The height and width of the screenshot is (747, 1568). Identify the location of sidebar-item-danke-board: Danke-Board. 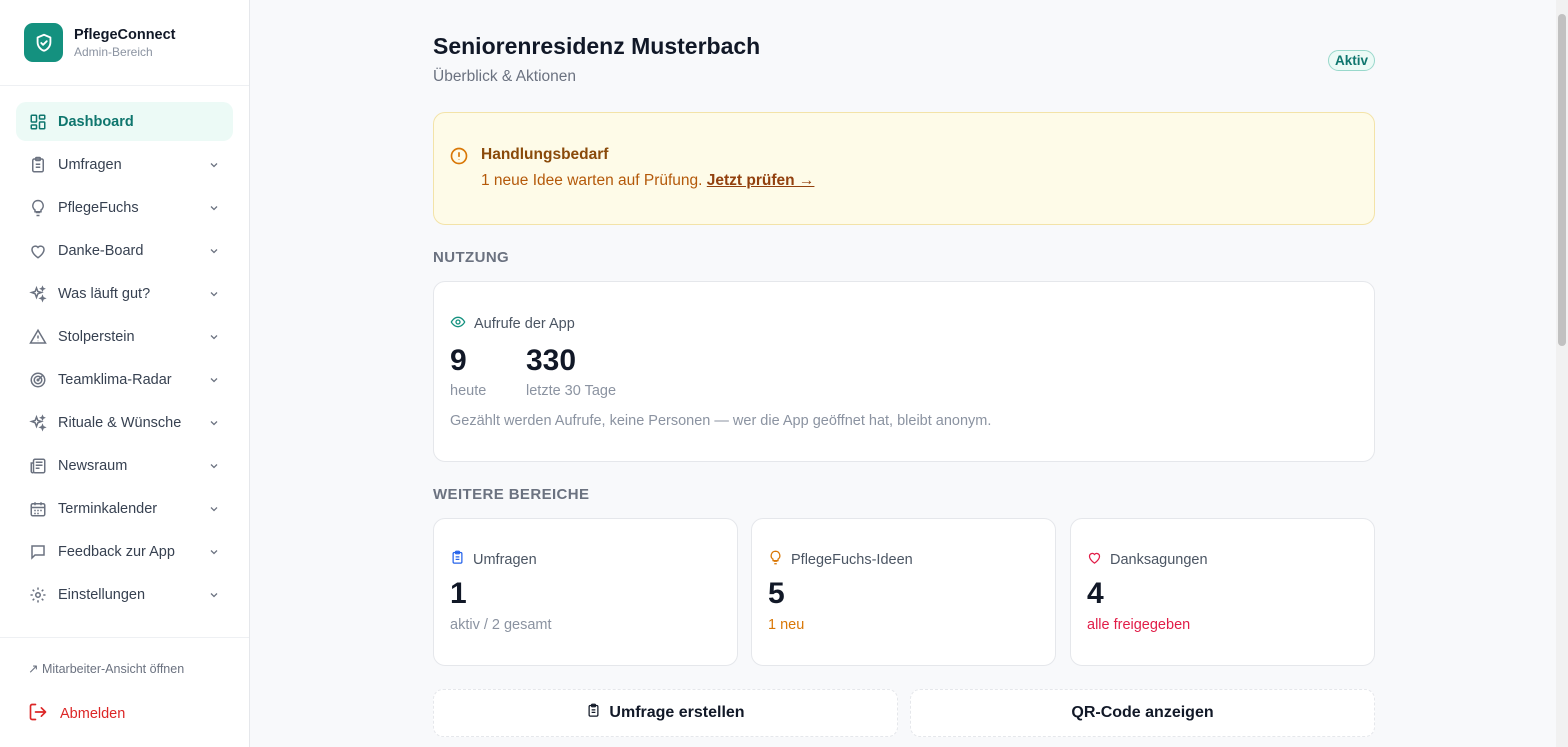
(124, 250).